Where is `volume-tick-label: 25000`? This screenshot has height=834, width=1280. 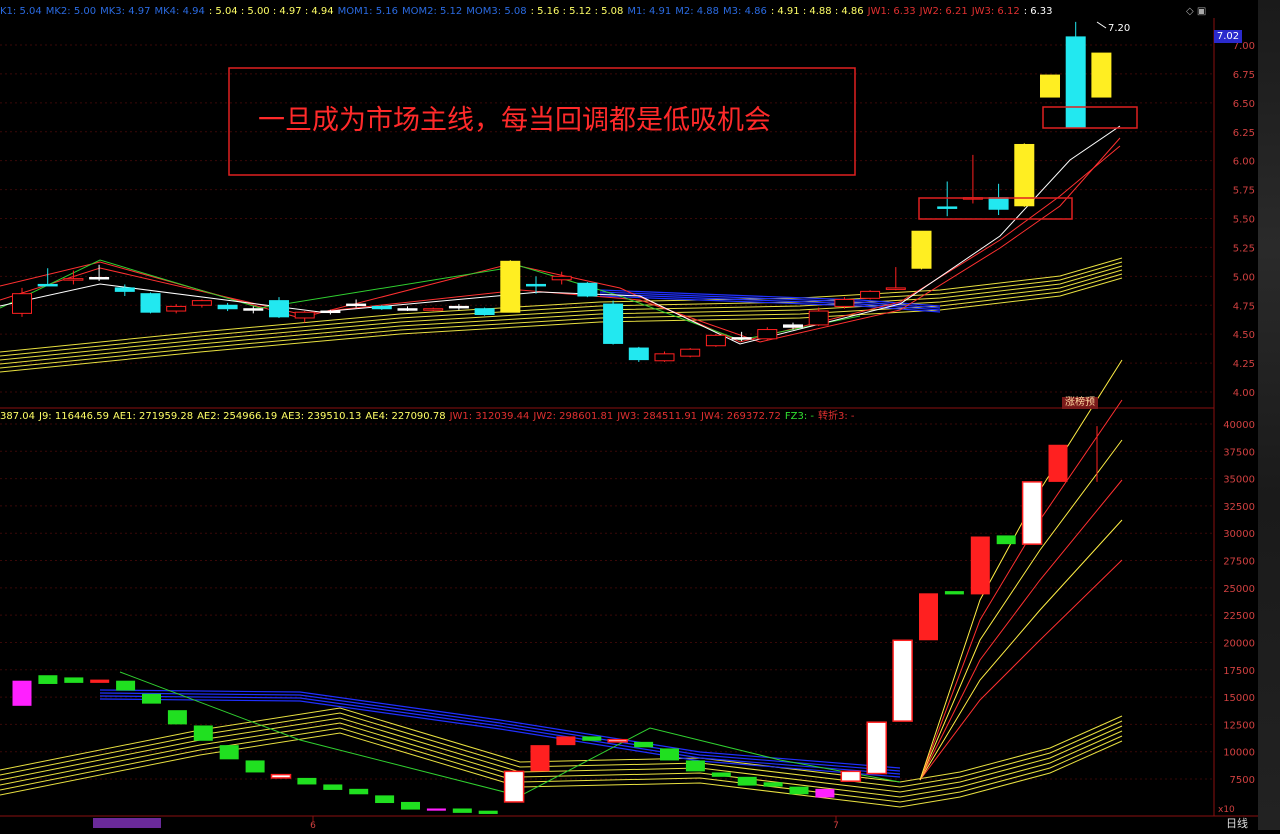 volume-tick-label: 25000 is located at coordinates (1239, 589).